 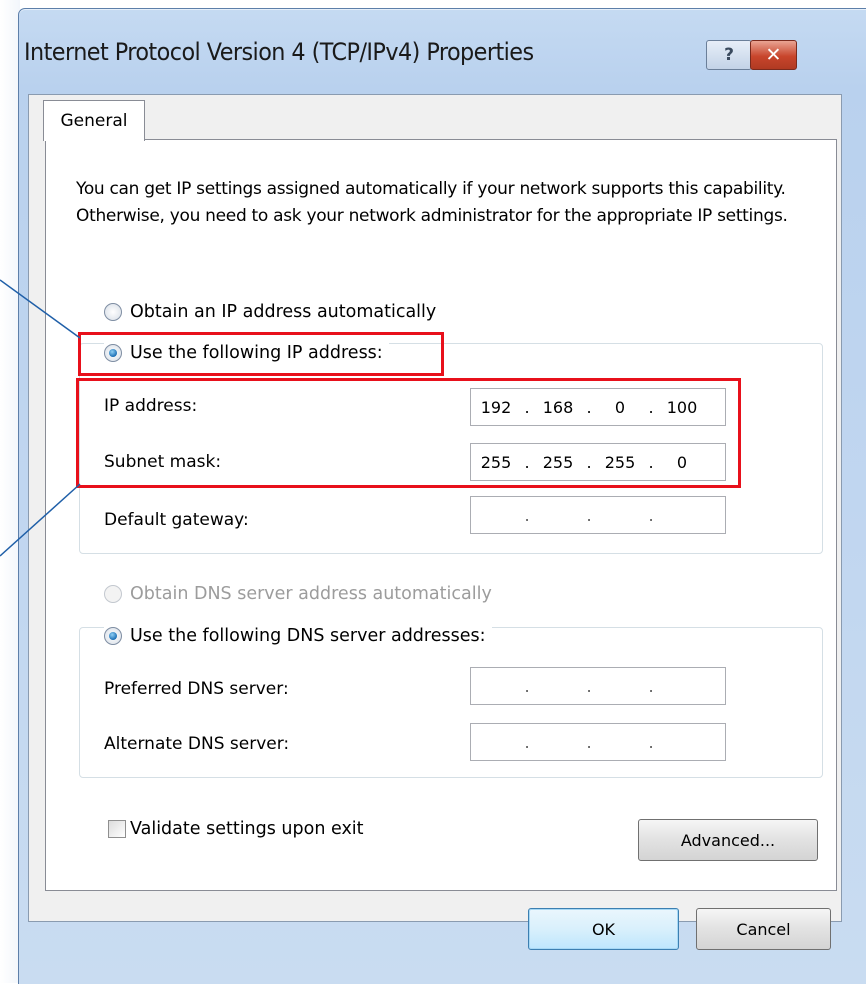 What do you see at coordinates (40, 418) in the screenshot?
I see `annotation-lines` at bounding box center [40, 418].